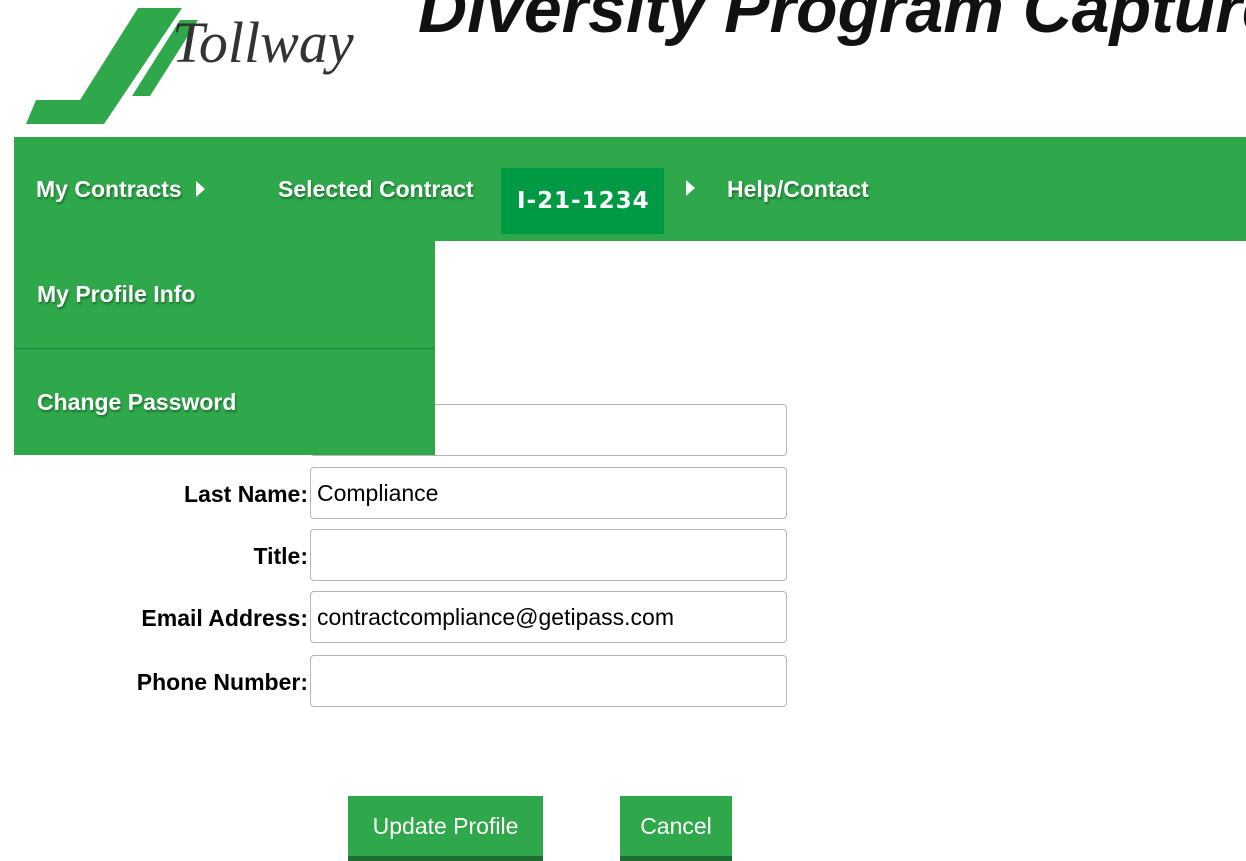  Describe the element at coordinates (246, 493) in the screenshot. I see `last-name-label: Last Name:` at that location.